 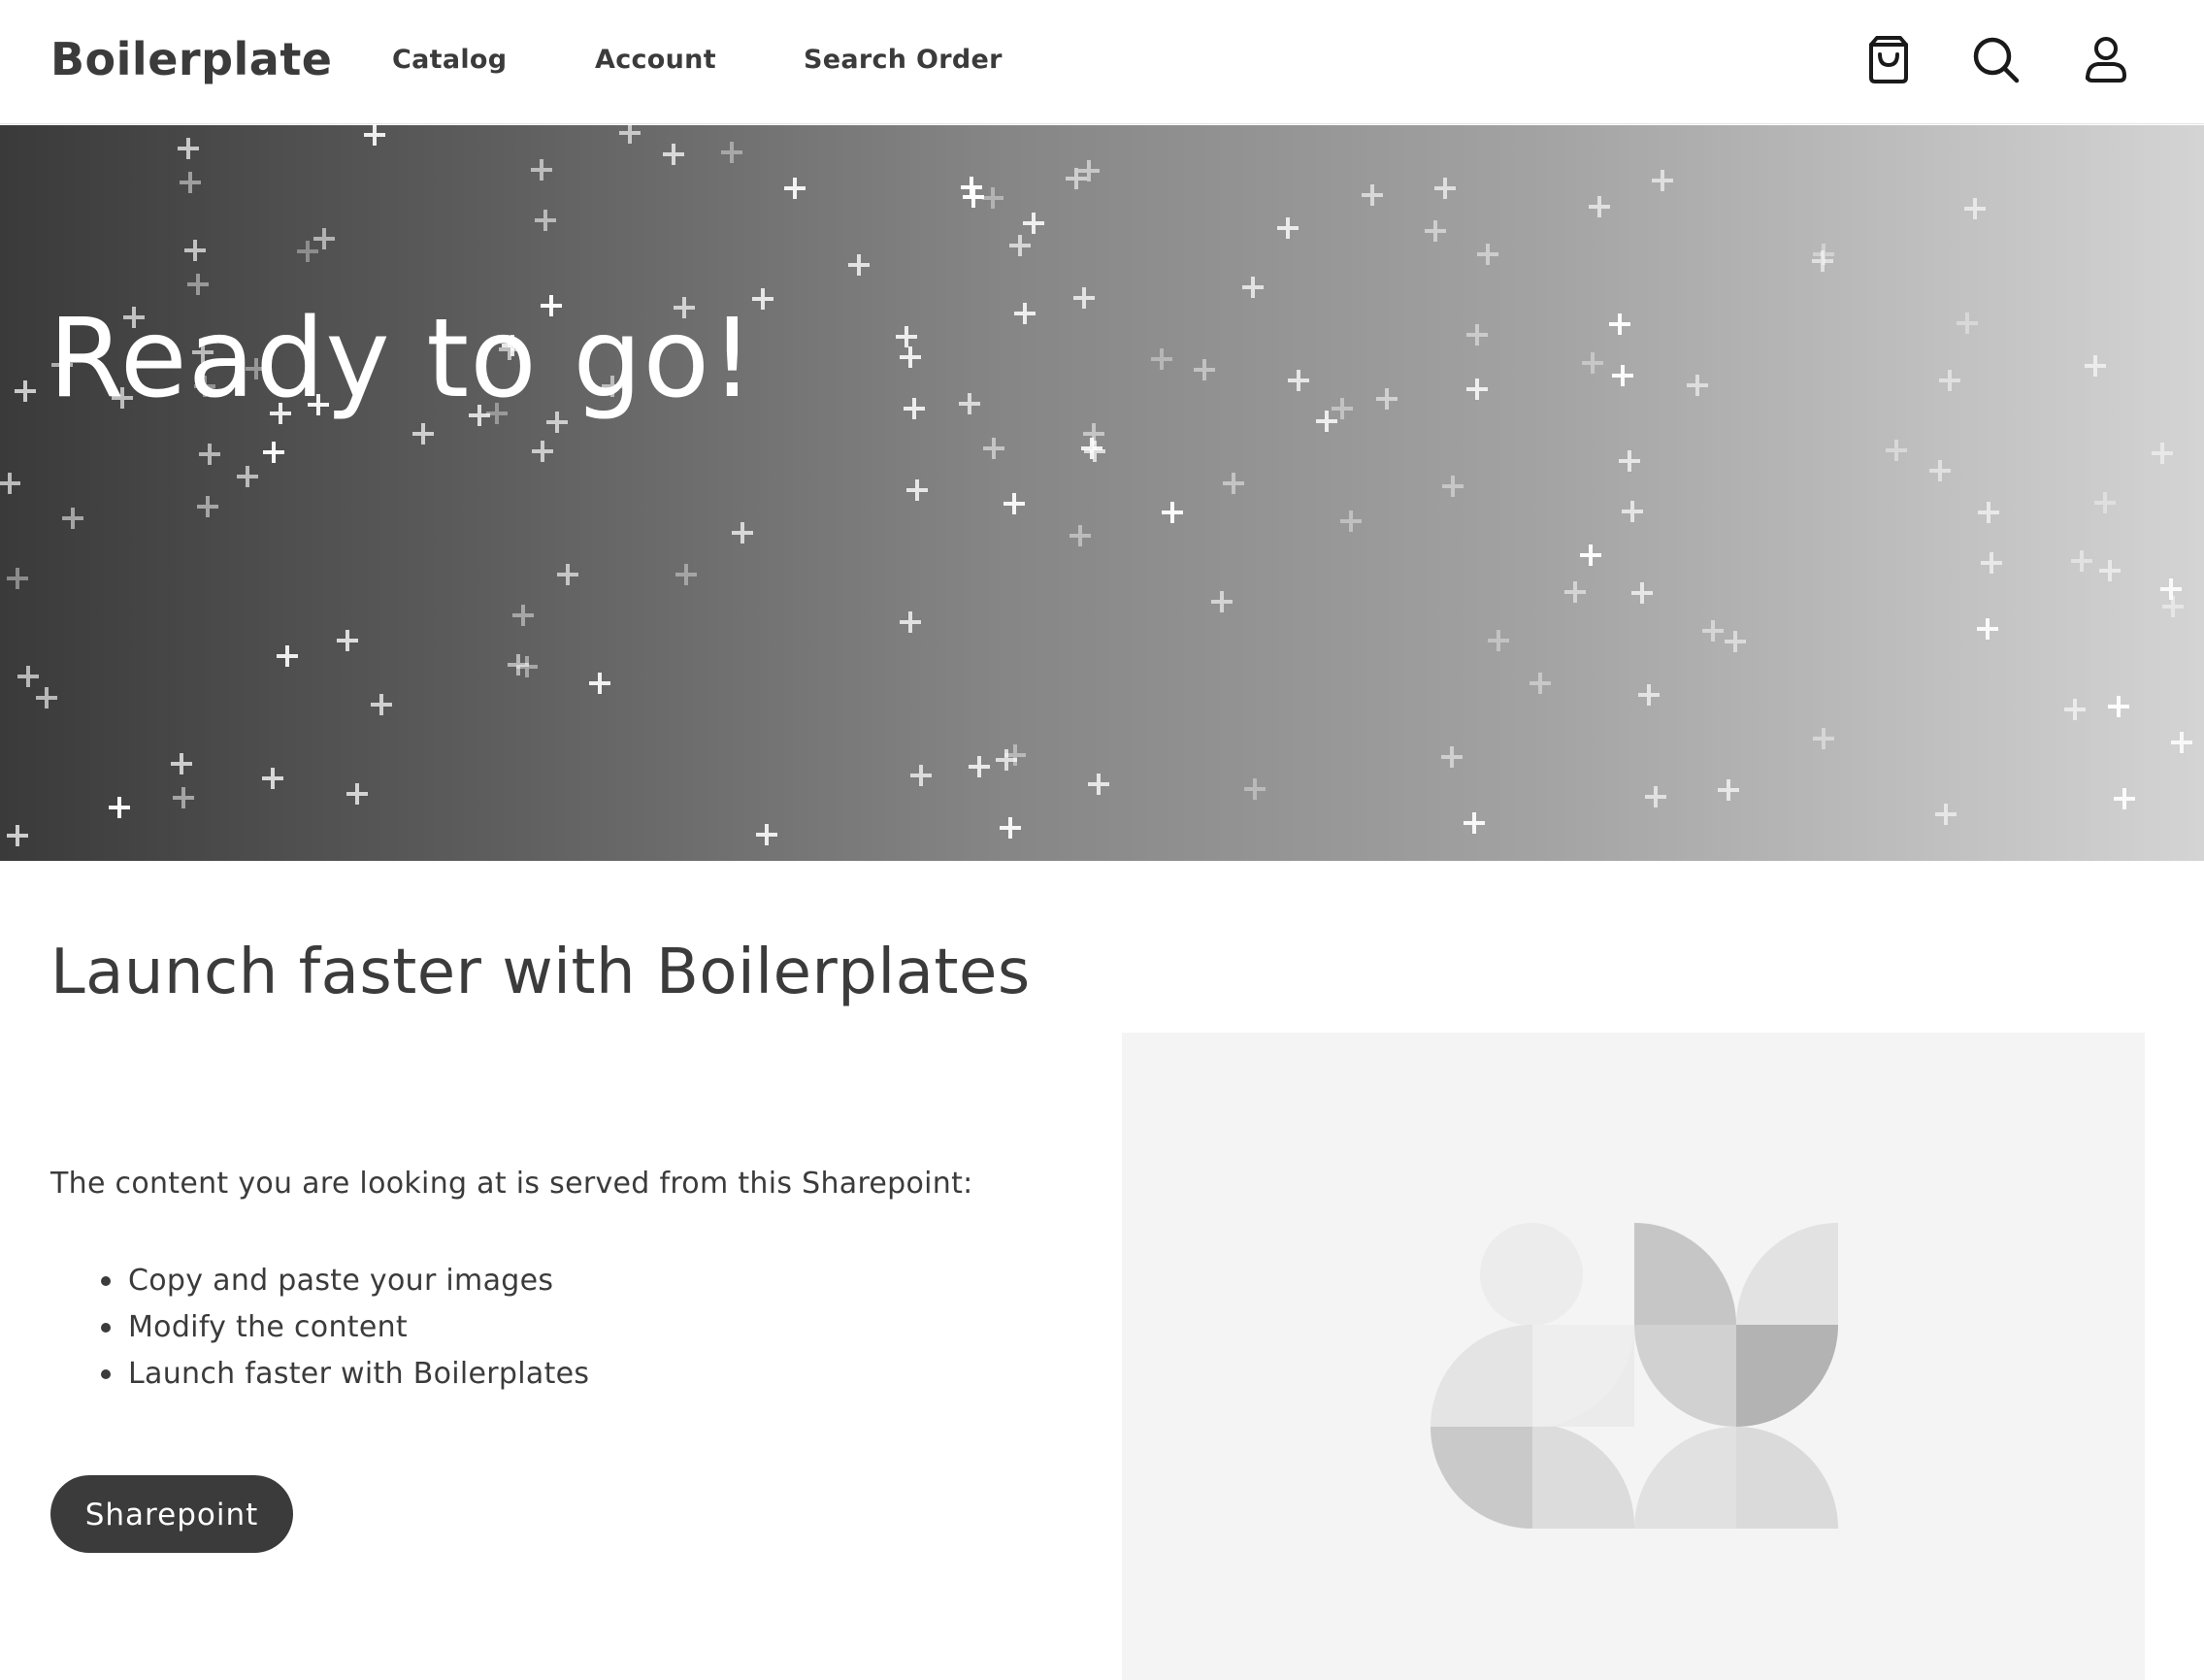 I want to click on list-item-text: Modify the content, so click(x=268, y=1327).